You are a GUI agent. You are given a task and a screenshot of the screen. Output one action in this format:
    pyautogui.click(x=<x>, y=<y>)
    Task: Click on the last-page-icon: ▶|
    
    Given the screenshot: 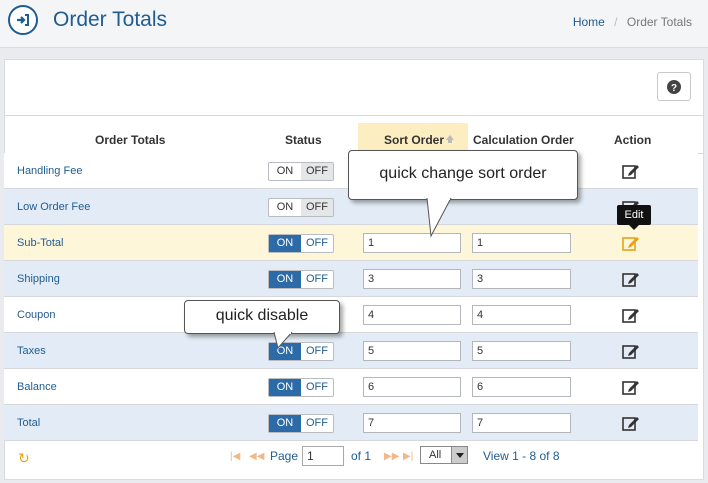 What is the action you would take?
    pyautogui.click(x=408, y=456)
    